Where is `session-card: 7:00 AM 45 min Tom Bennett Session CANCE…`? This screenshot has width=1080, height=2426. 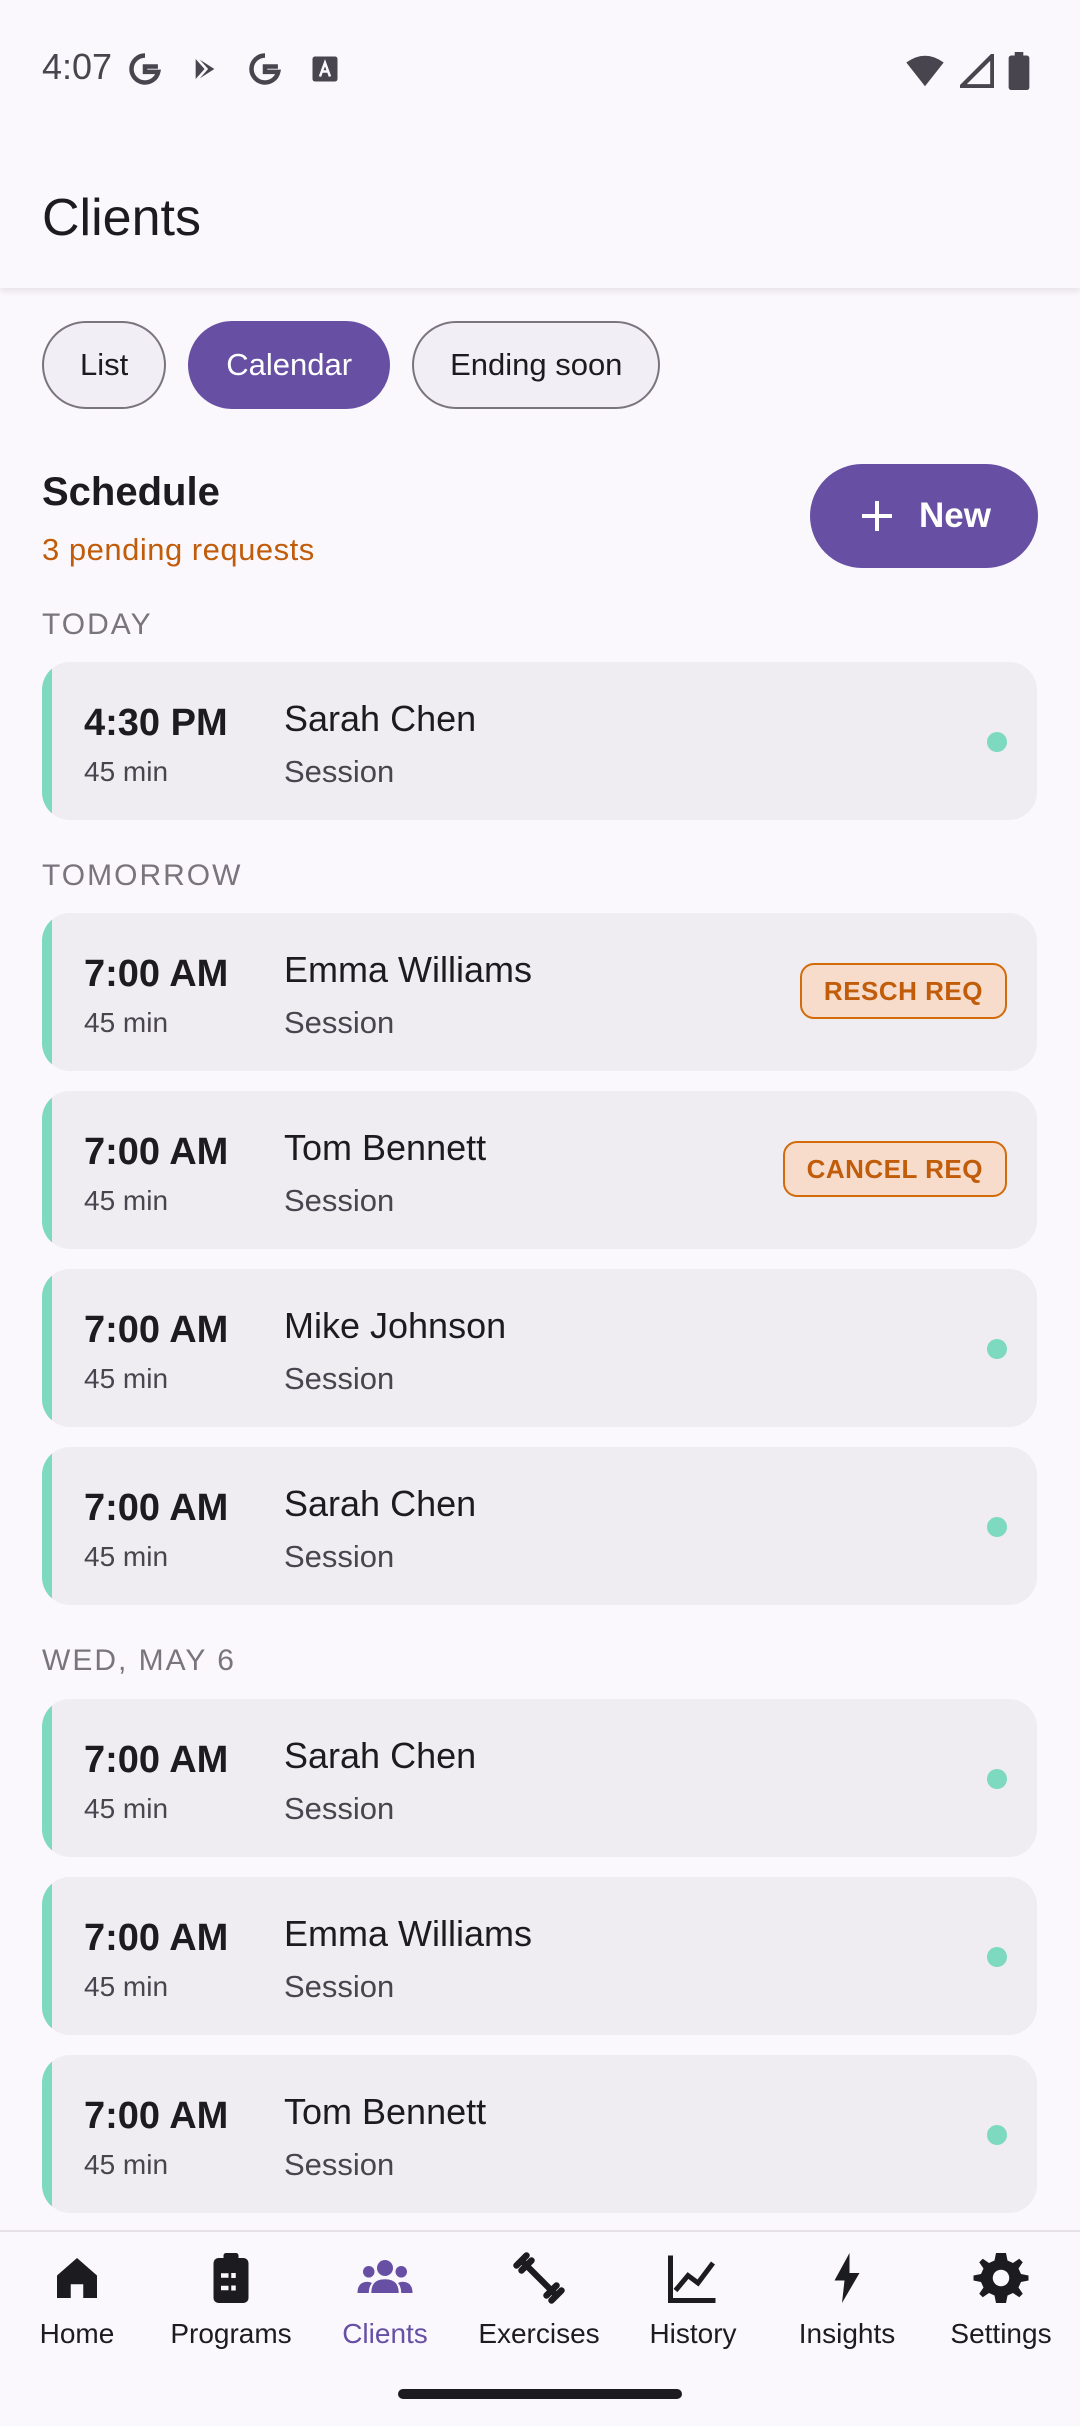
session-card: 7:00 AM 45 min Tom Bennett Session CANCE… is located at coordinates (539, 1170).